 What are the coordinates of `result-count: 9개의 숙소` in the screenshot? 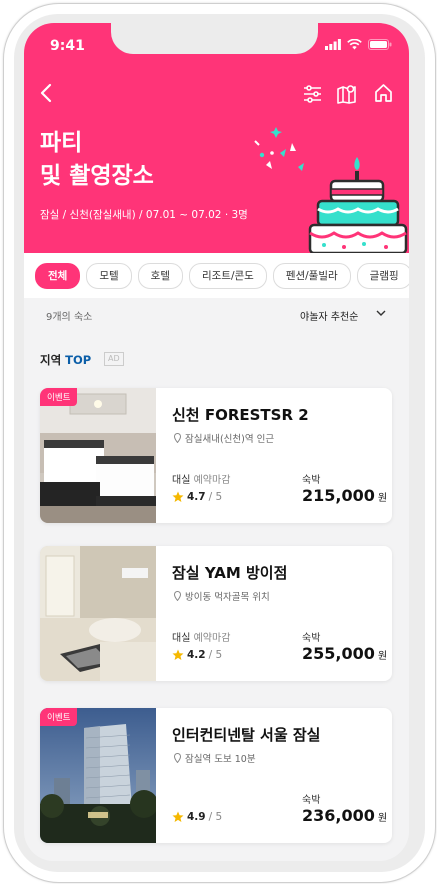 It's located at (69, 317).